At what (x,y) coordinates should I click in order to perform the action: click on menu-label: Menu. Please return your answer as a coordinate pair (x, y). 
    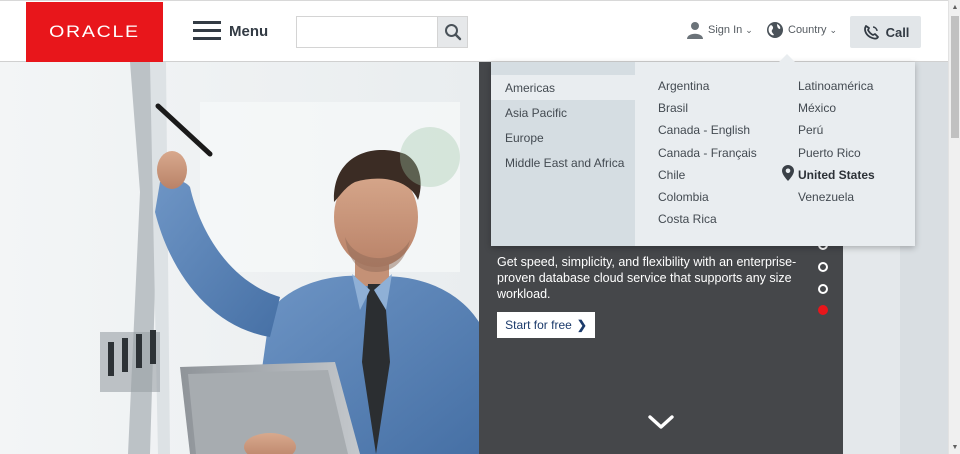
    Looking at the image, I should click on (249, 31).